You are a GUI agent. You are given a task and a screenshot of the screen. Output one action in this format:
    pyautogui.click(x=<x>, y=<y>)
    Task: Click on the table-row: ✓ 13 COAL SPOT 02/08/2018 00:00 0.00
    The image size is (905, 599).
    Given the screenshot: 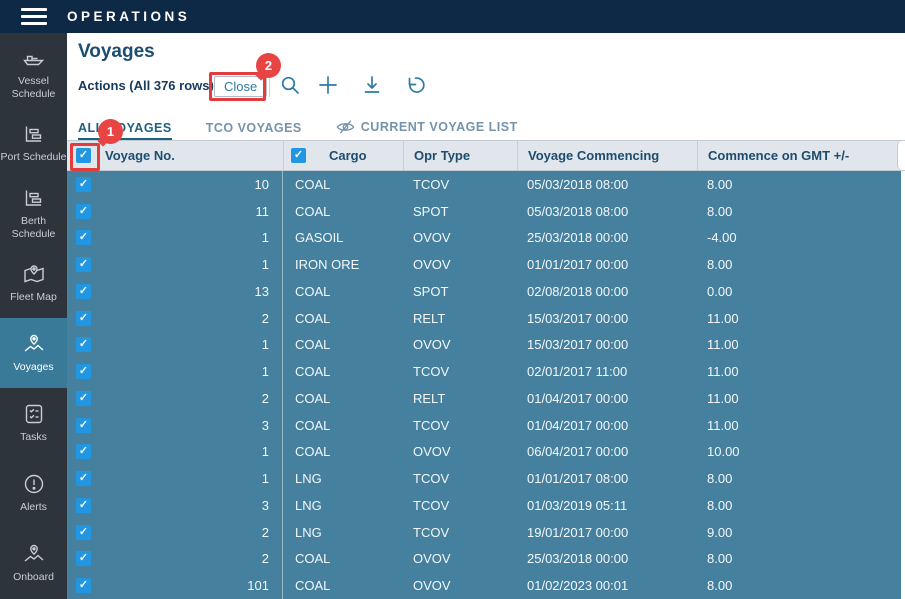 What is the action you would take?
    pyautogui.click(x=484, y=291)
    